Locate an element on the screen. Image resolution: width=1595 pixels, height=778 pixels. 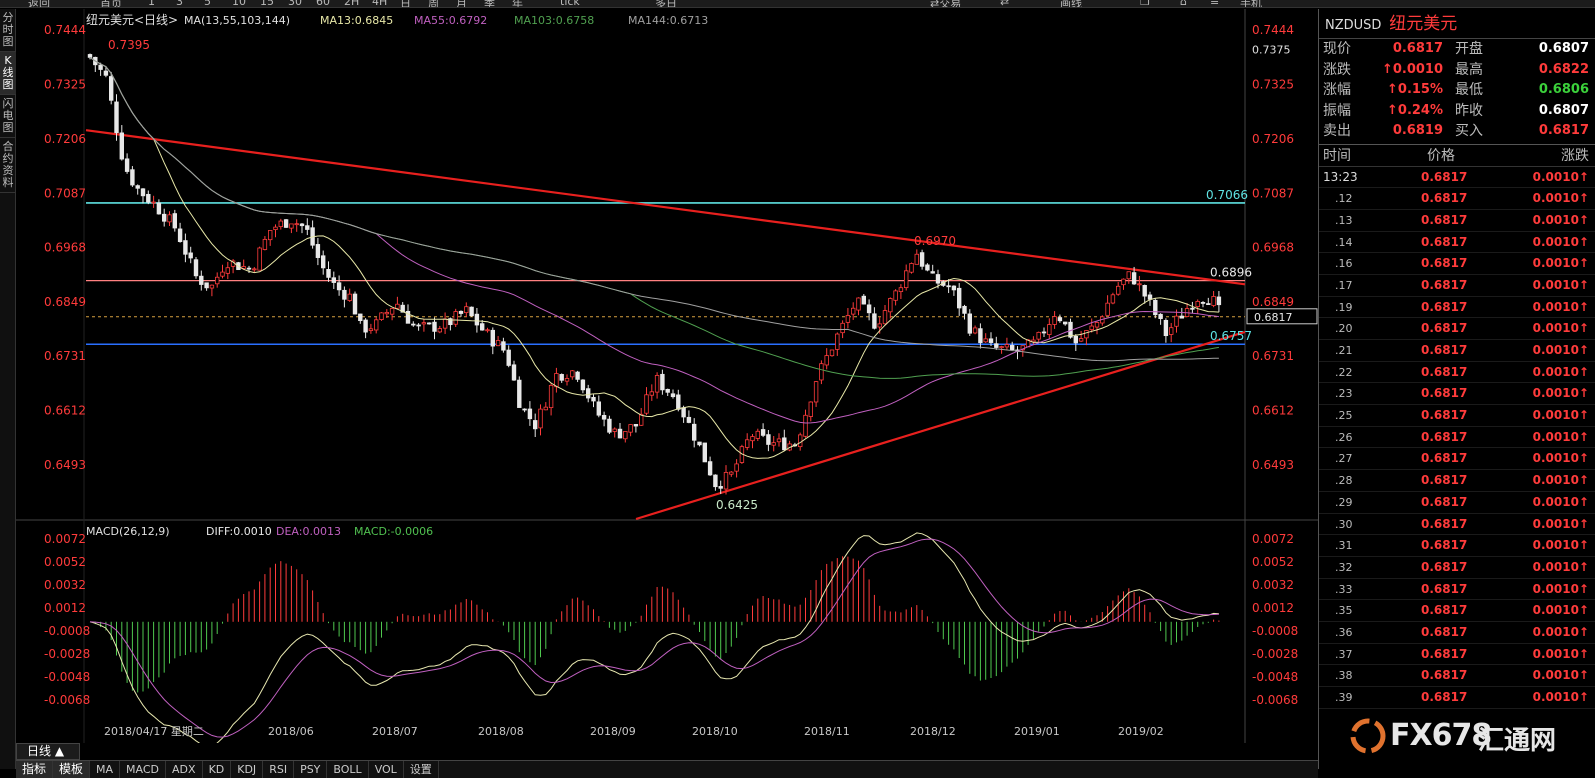
indicator-tab: MA is located at coordinates (105, 769).